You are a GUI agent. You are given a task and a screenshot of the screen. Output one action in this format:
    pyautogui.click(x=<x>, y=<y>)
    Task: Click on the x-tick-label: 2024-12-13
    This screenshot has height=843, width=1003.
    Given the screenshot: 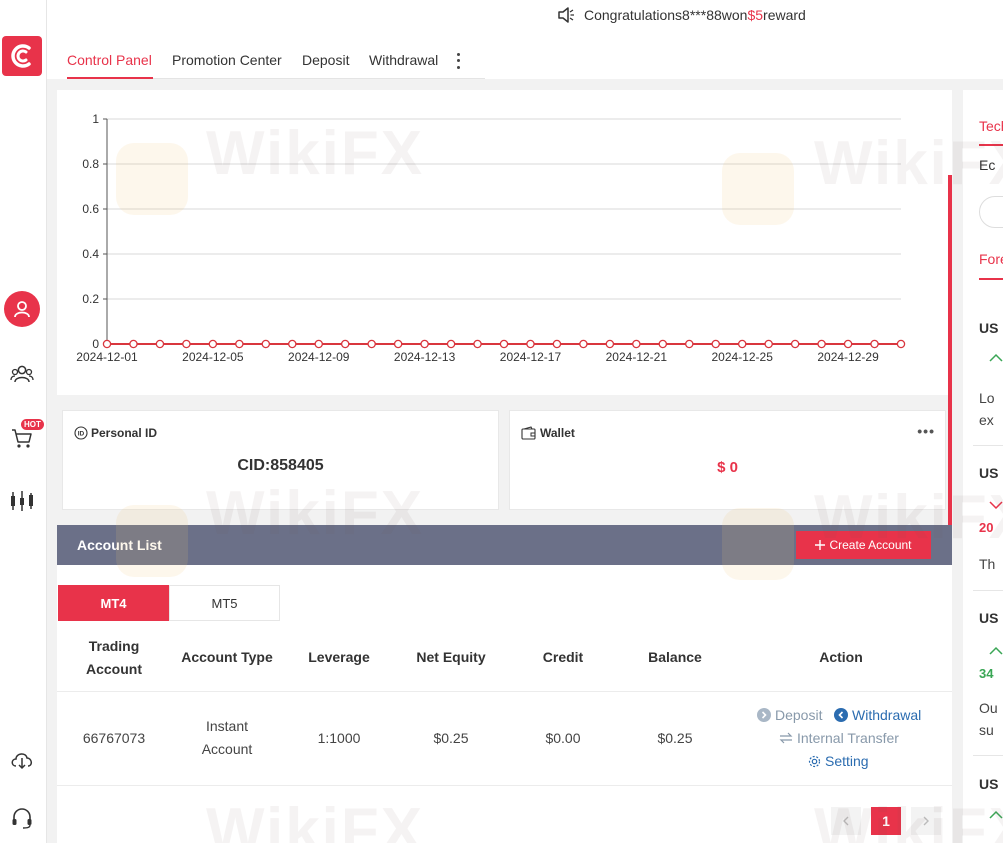 What is the action you would take?
    pyautogui.click(x=425, y=357)
    